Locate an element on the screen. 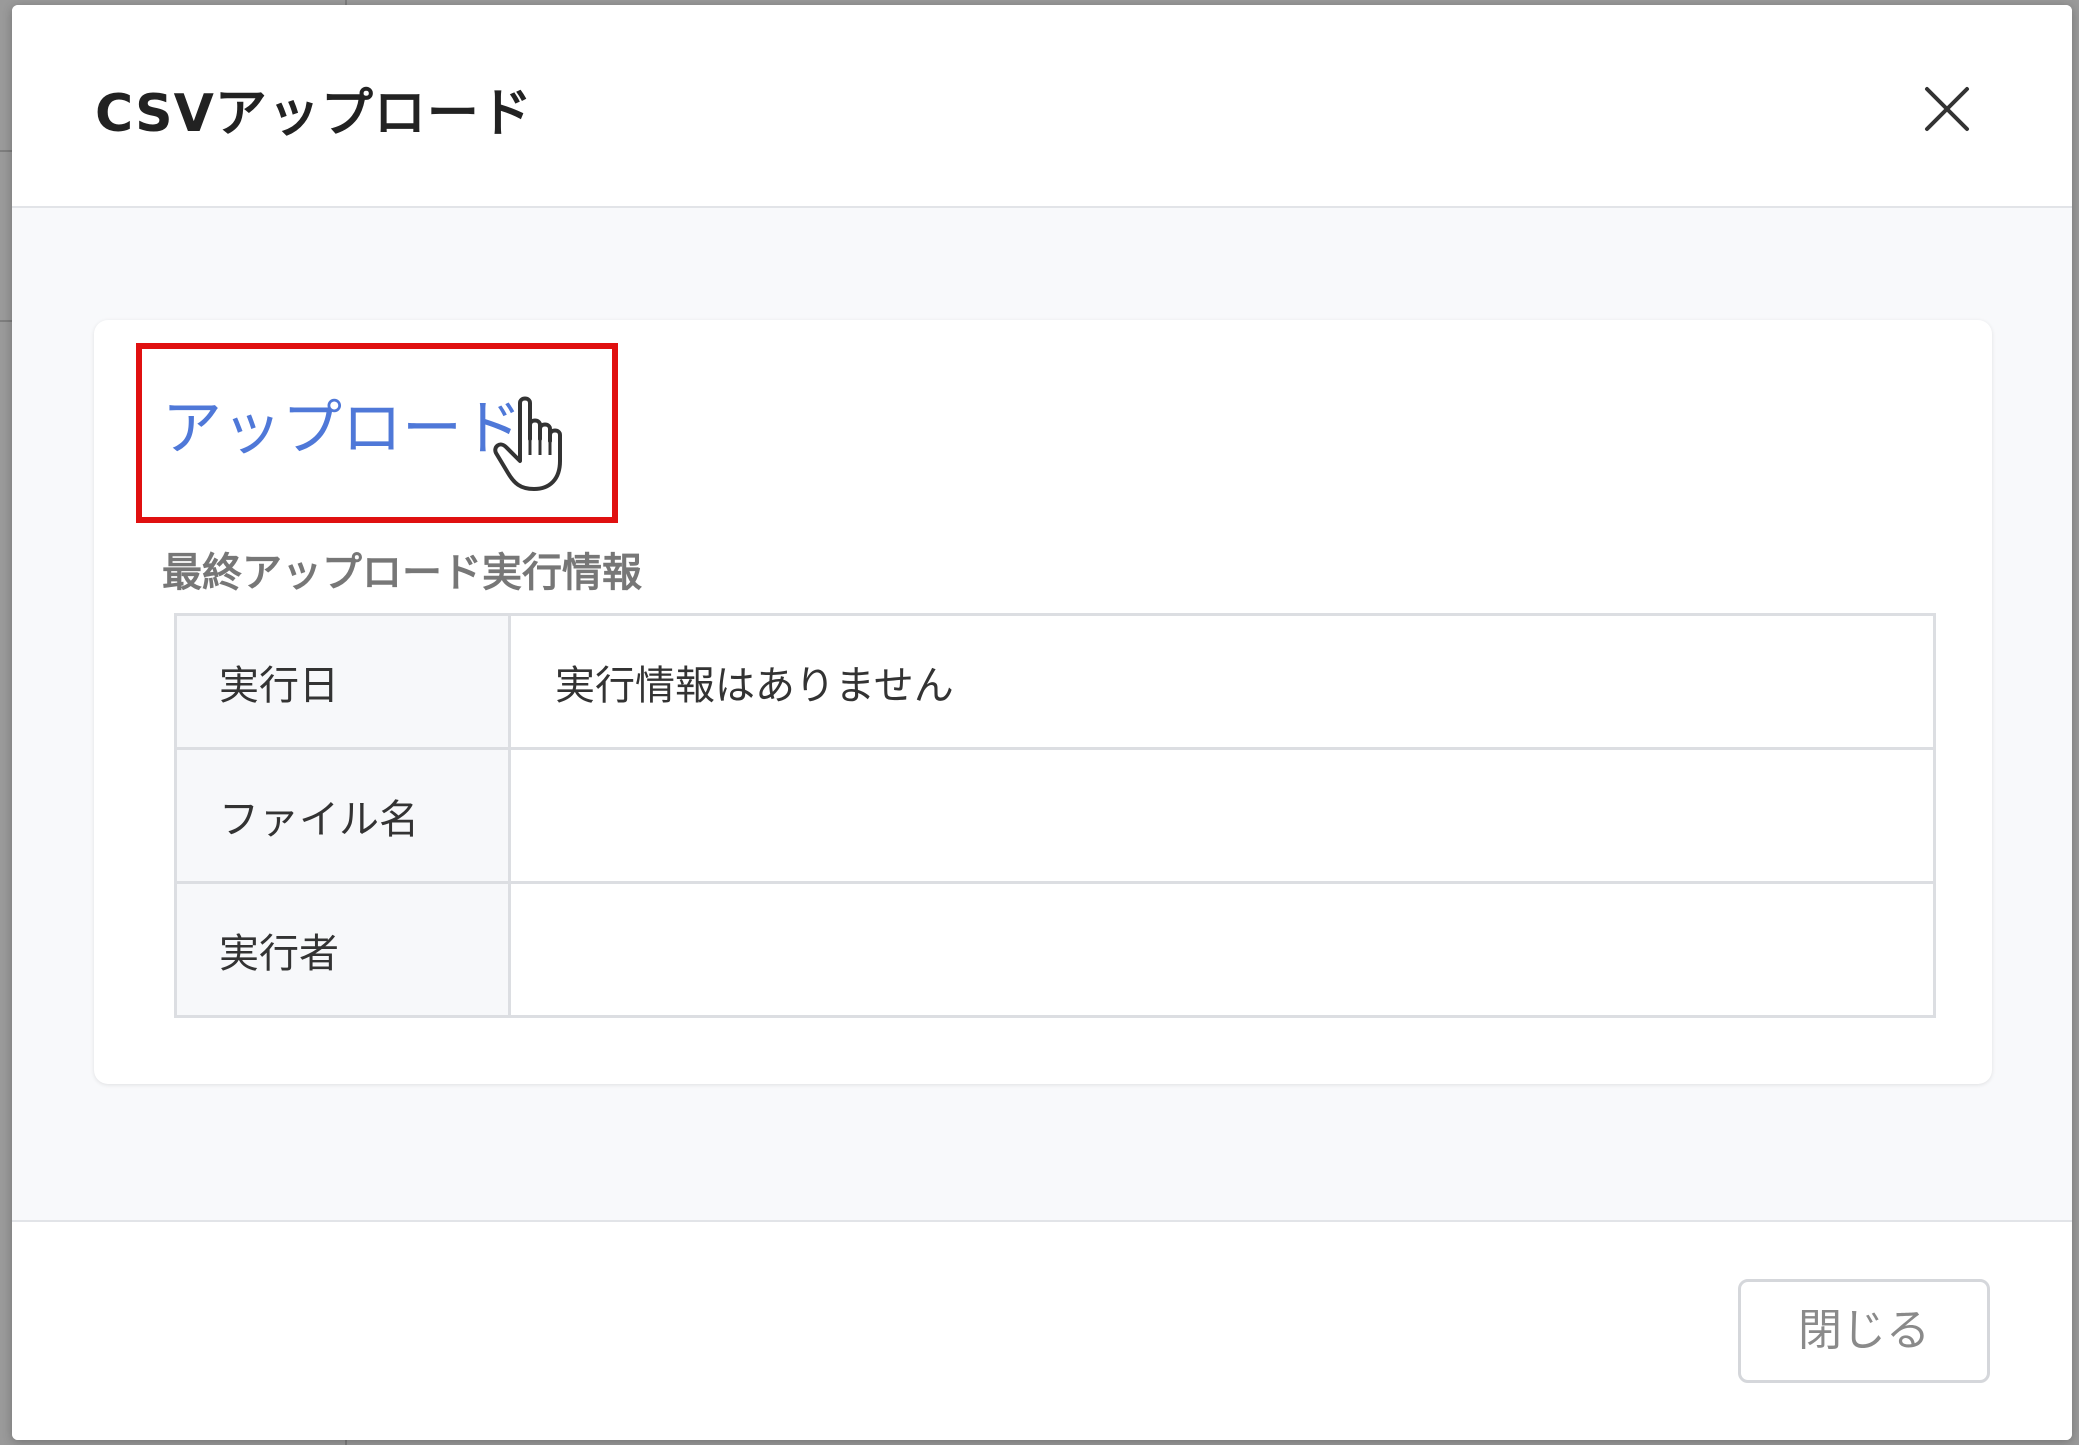  close-icon is located at coordinates (1947, 109).